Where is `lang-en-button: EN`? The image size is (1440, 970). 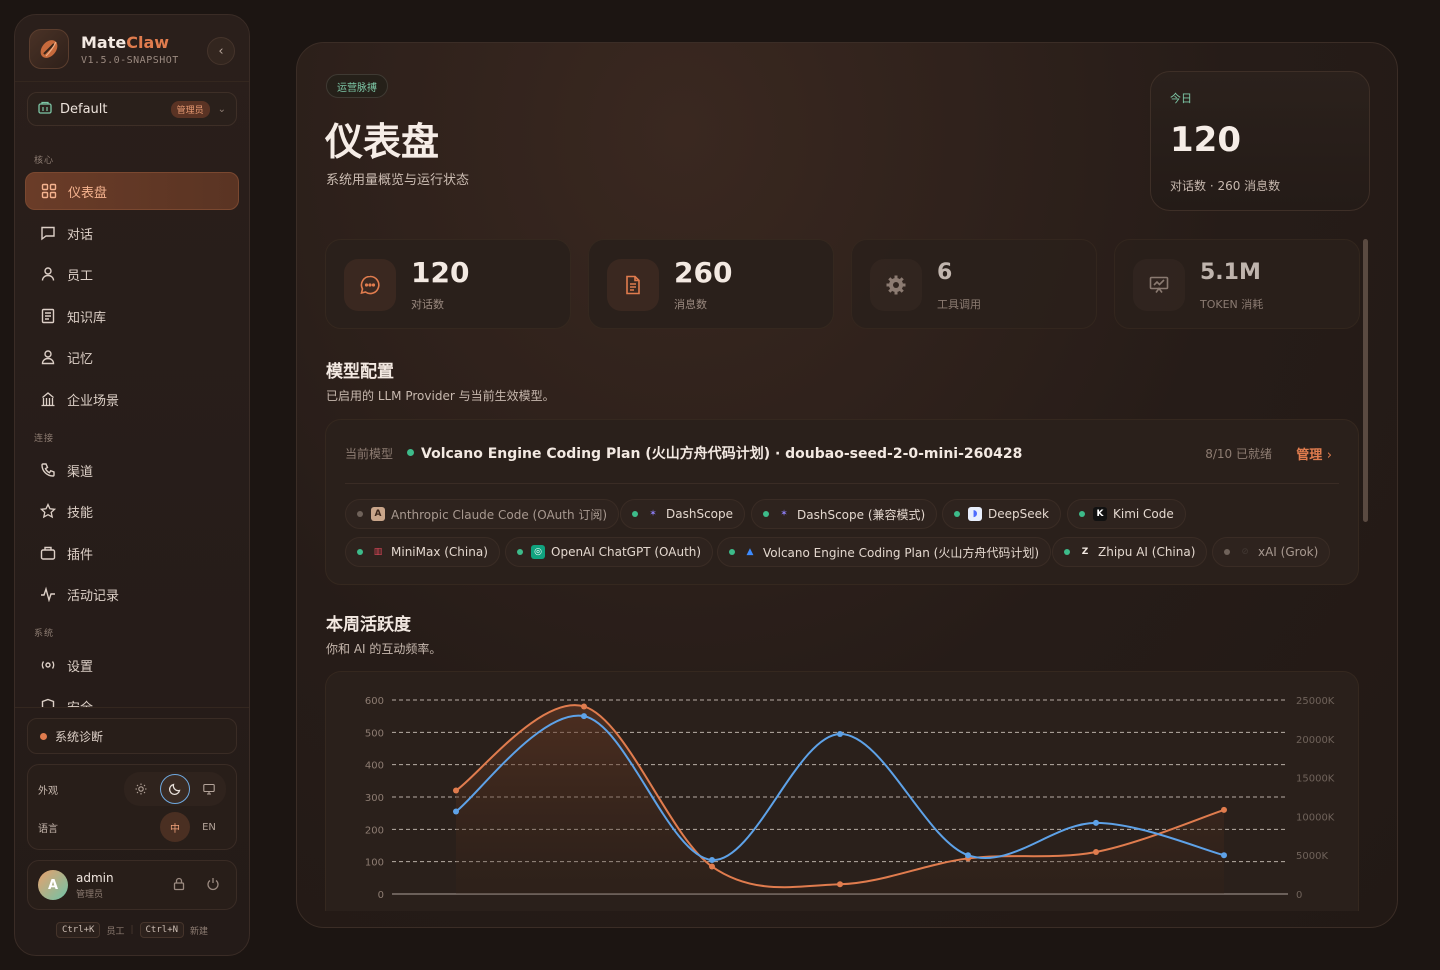
lang-en-button: EN is located at coordinates (209, 827).